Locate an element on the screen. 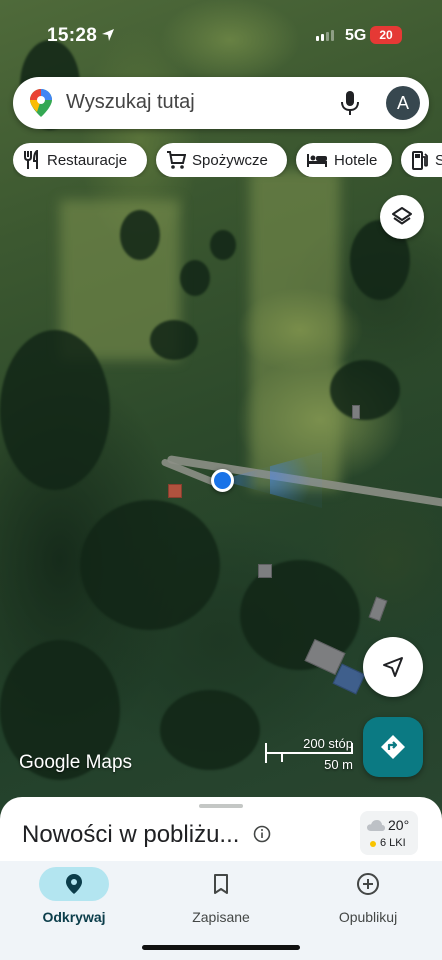 The height and width of the screenshot is (960, 442). chip-label: Hotele is located at coordinates (356, 160).